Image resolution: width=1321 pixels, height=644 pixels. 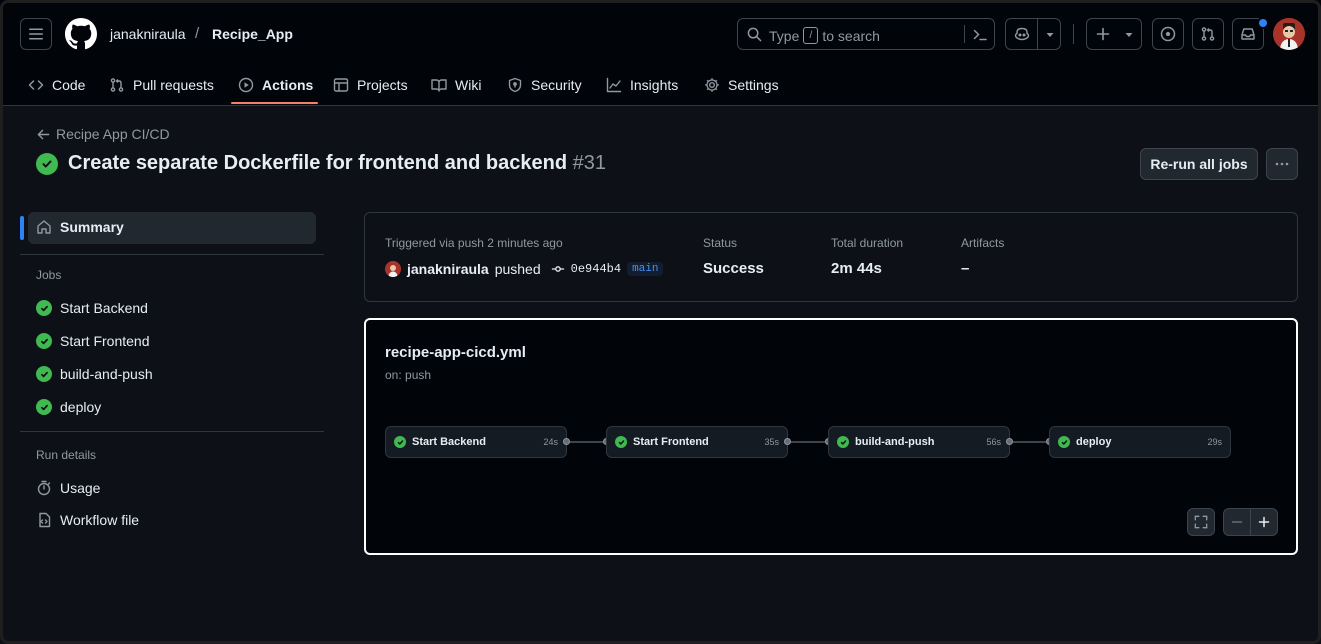 What do you see at coordinates (1282, 164) in the screenshot?
I see `more-options-button` at bounding box center [1282, 164].